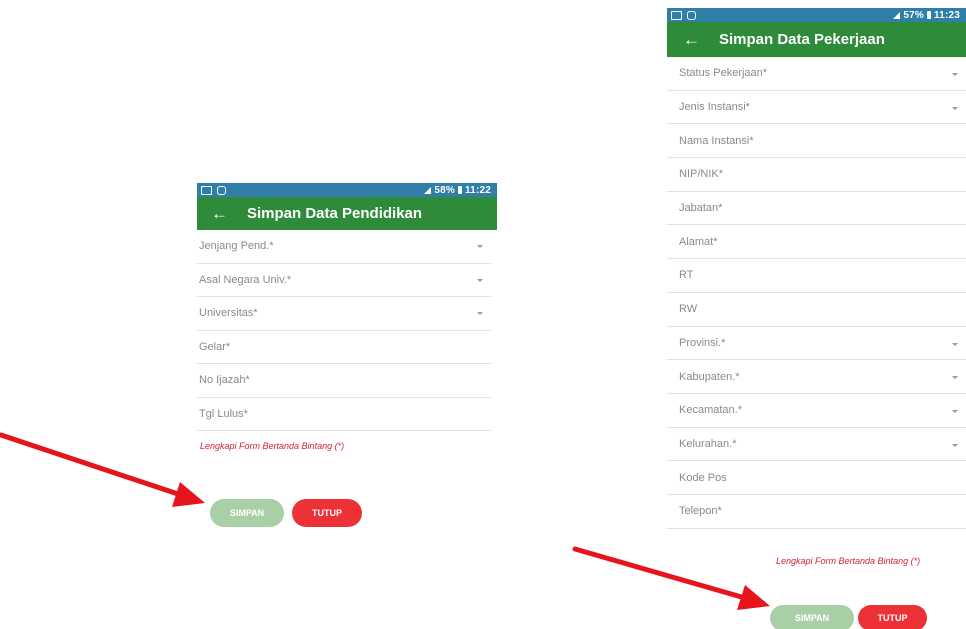 The width and height of the screenshot is (966, 629). I want to click on field-universitas: Universitas*, so click(344, 314).